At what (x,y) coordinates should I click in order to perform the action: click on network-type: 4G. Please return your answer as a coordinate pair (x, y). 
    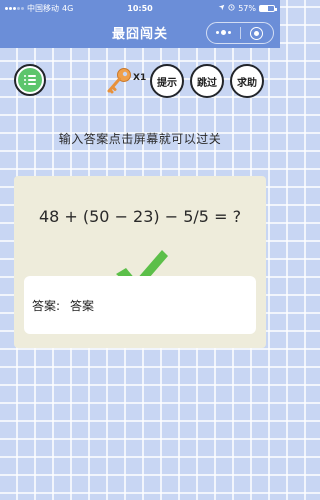
    Looking at the image, I should click on (68, 8).